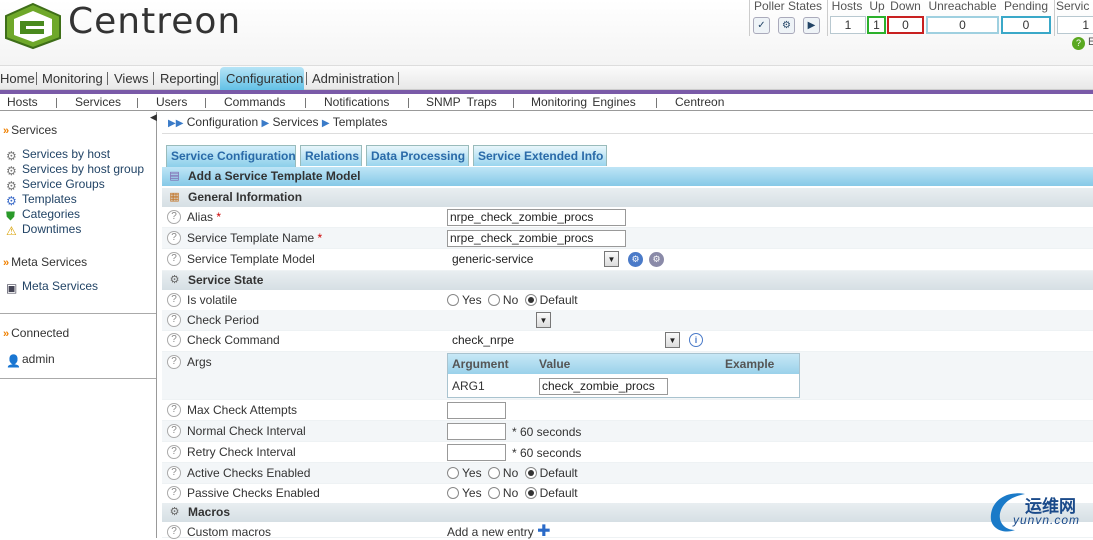 This screenshot has height=540, width=1093. Describe the element at coordinates (761, 25) in the screenshot. I see `poller-status-icon: ✓` at that location.